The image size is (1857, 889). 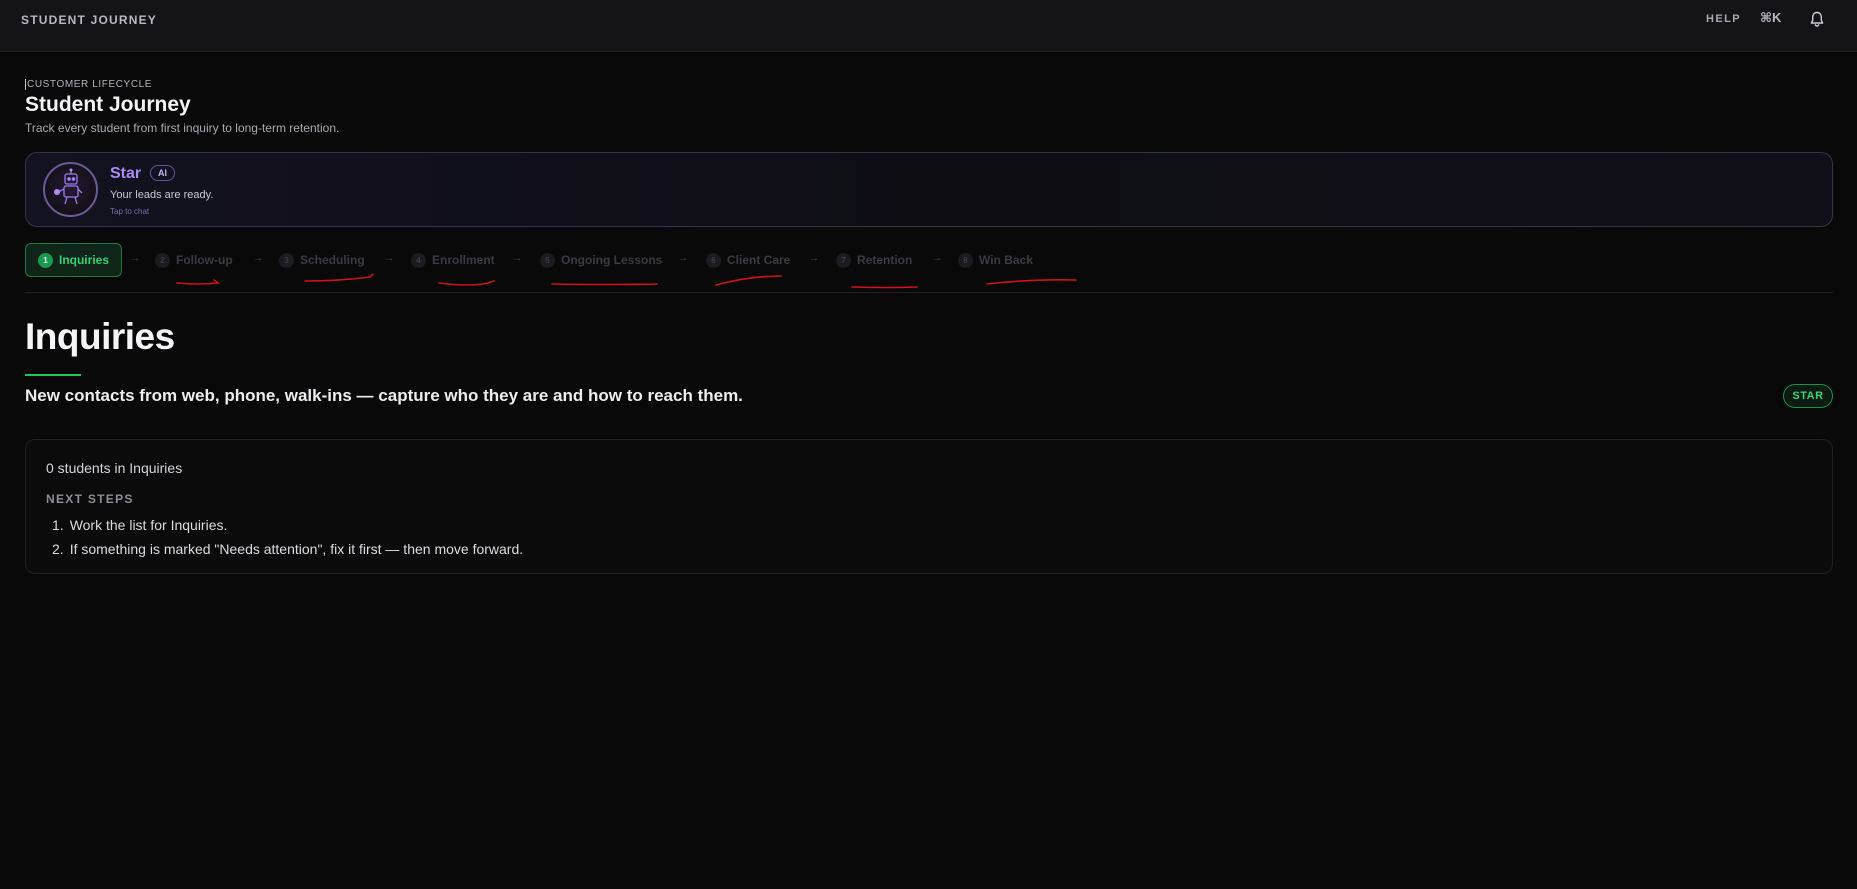 What do you see at coordinates (612, 260) in the screenshot?
I see `step-label: Ongoing Lessons` at bounding box center [612, 260].